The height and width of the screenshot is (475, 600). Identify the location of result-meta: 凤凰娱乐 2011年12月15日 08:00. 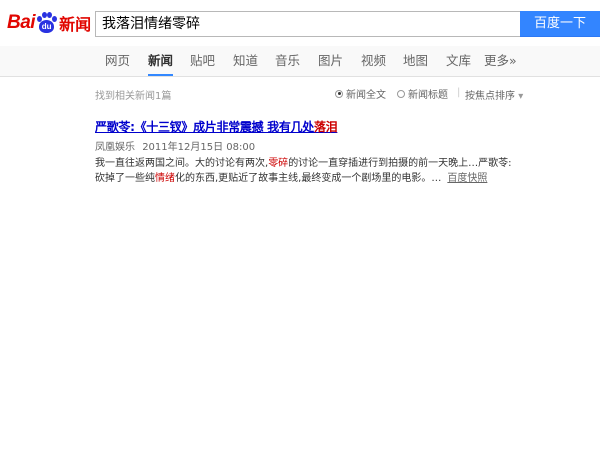
(310, 145).